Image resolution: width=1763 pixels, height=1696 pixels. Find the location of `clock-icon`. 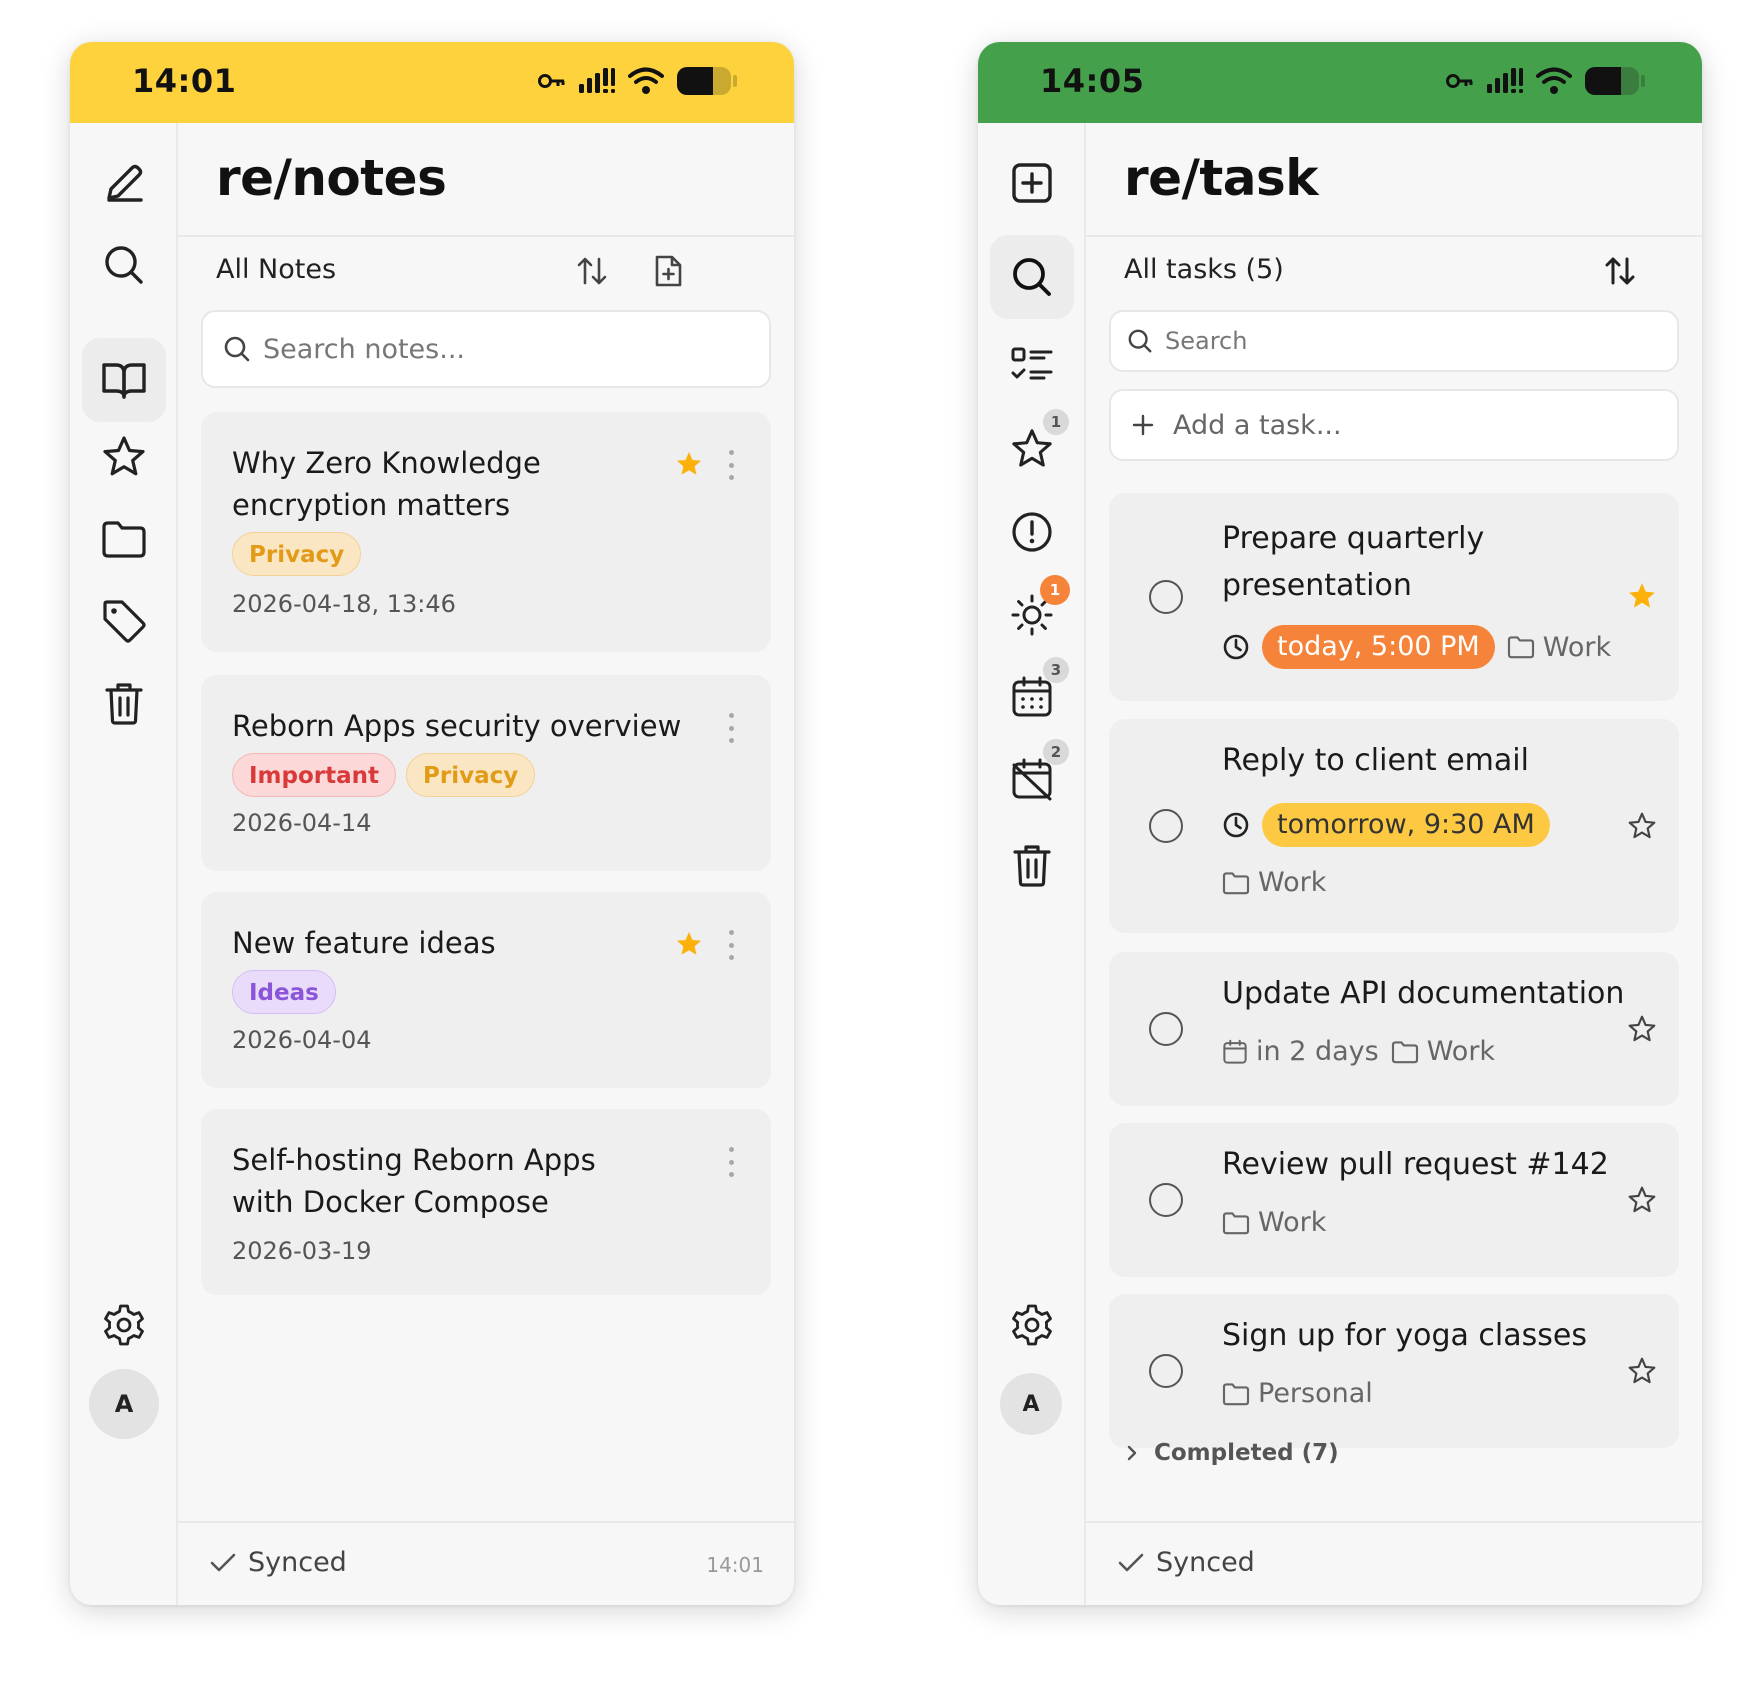

clock-icon is located at coordinates (1236, 647).